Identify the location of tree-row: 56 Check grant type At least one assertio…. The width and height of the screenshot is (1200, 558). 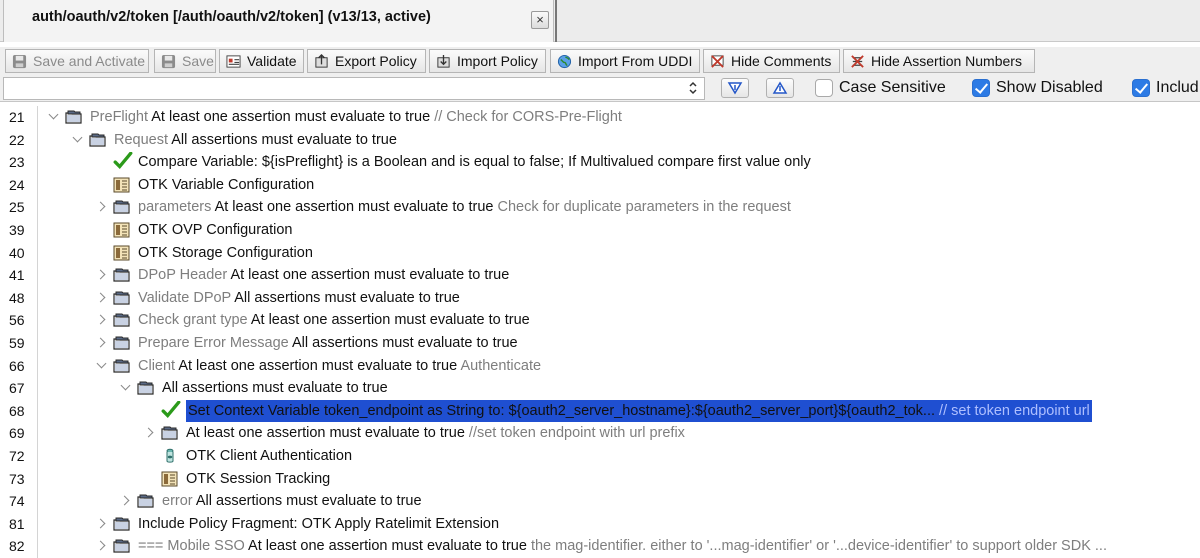
(600, 320).